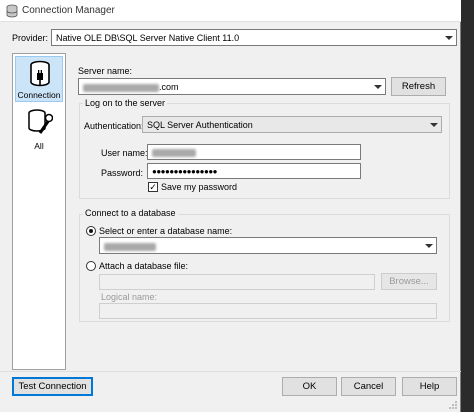 The image size is (474, 412). Describe the element at coordinates (40, 73) in the screenshot. I see `connection-icon` at that location.